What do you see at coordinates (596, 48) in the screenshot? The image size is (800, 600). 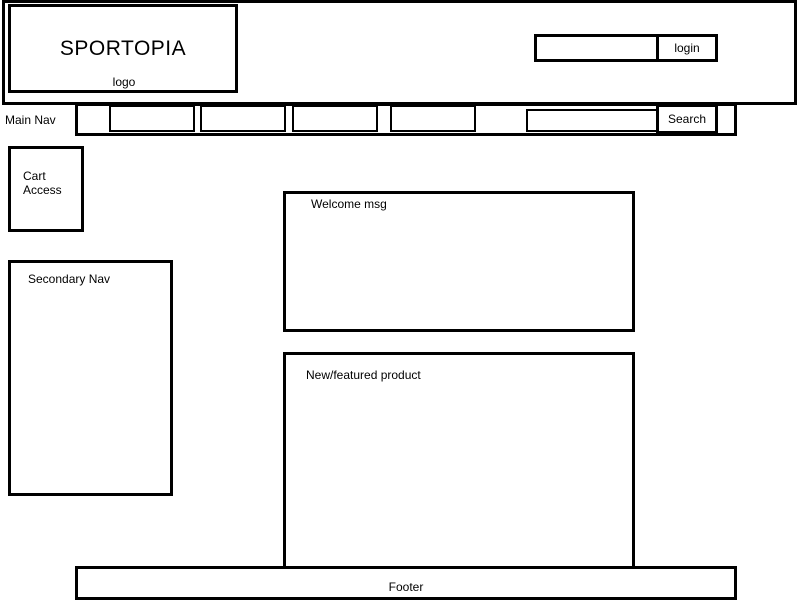 I see `login-input` at bounding box center [596, 48].